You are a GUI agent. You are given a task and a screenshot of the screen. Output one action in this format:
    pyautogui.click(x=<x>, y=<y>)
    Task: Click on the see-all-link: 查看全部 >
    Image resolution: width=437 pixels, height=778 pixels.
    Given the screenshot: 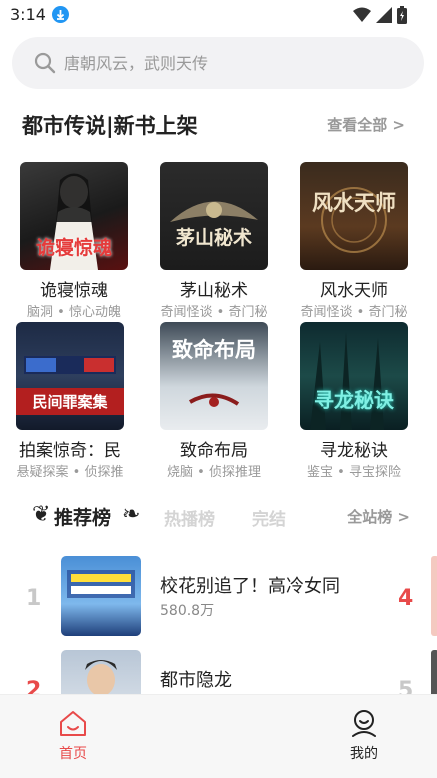 What is the action you would take?
    pyautogui.click(x=366, y=124)
    